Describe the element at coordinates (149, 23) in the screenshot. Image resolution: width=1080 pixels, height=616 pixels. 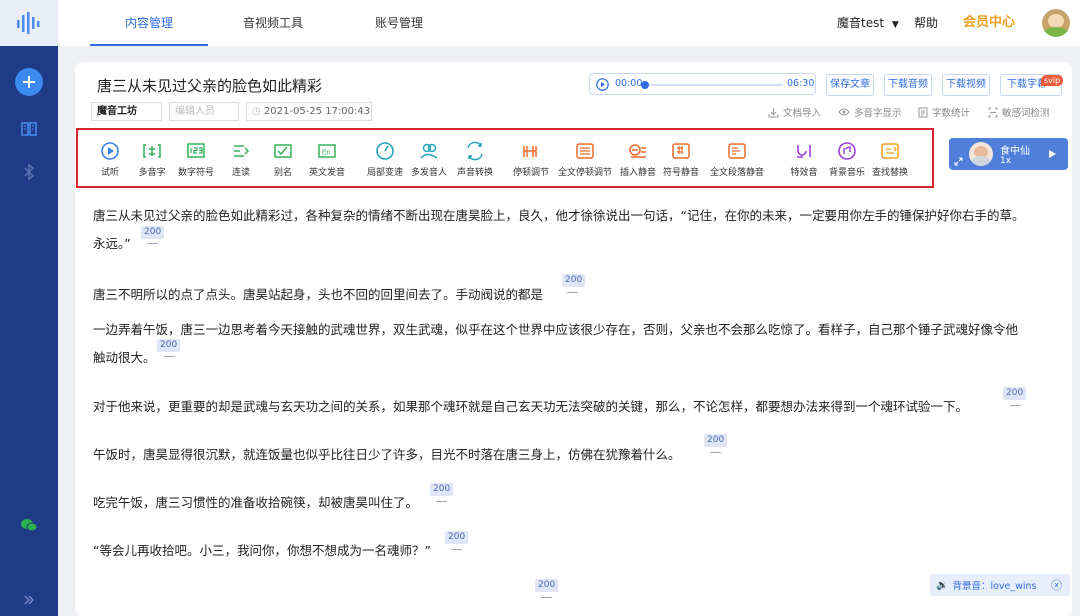
I see `tab-content: 内容管理` at that location.